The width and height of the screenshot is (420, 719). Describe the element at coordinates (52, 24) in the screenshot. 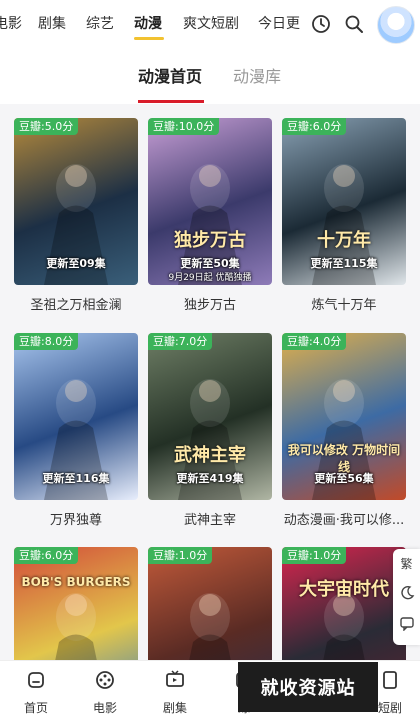

I see `tab-series: 剧集` at that location.